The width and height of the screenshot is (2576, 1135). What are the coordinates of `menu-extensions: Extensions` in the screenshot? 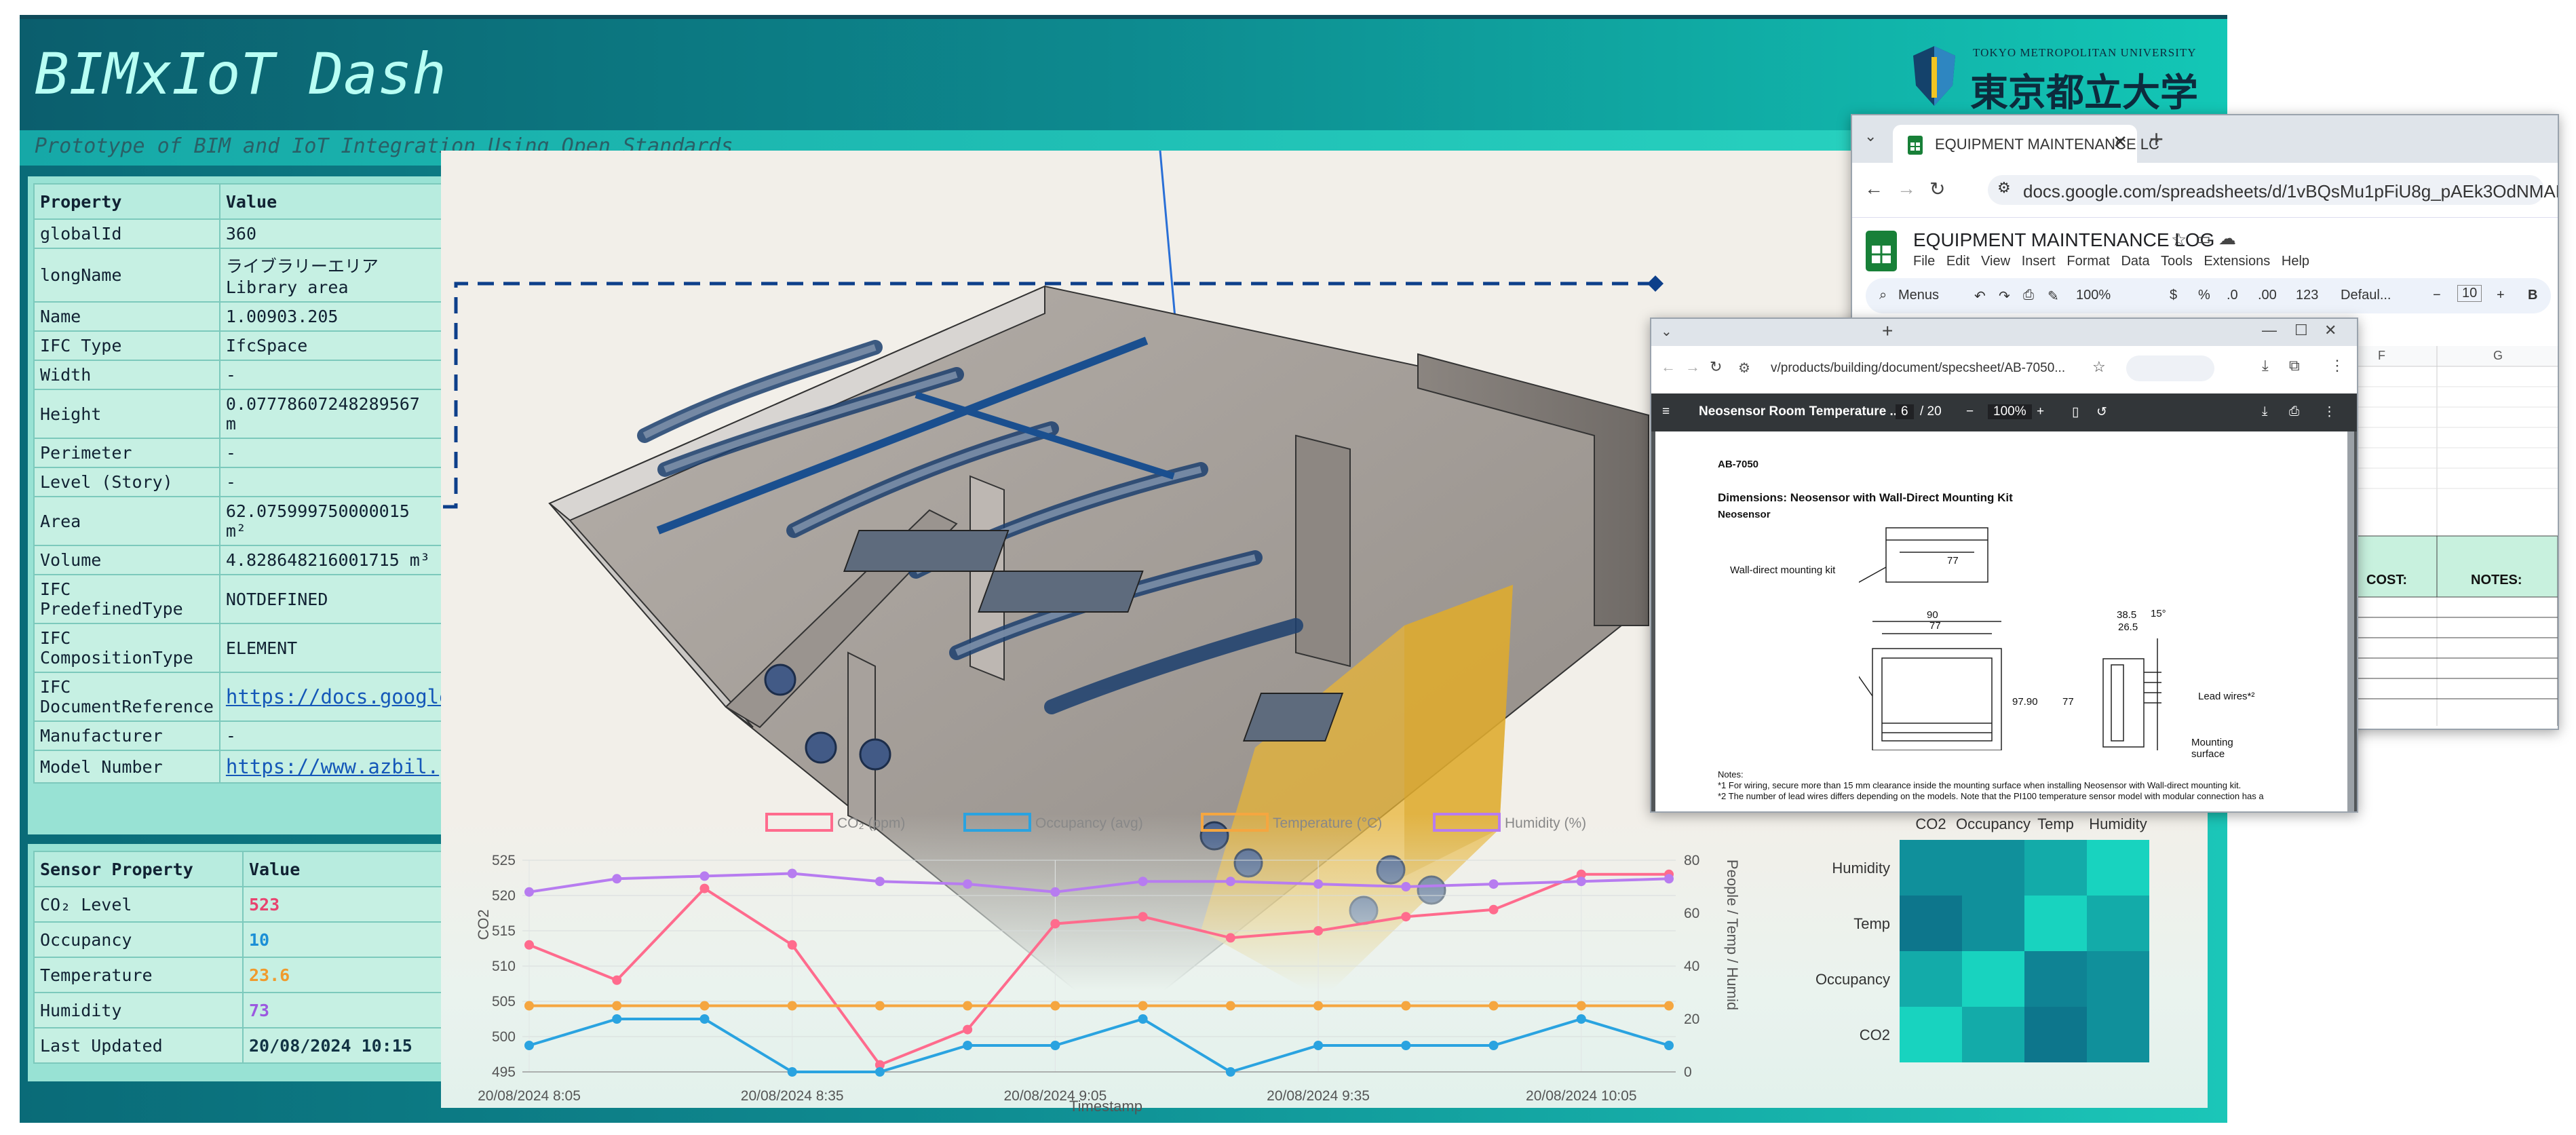 It's located at (2237, 261).